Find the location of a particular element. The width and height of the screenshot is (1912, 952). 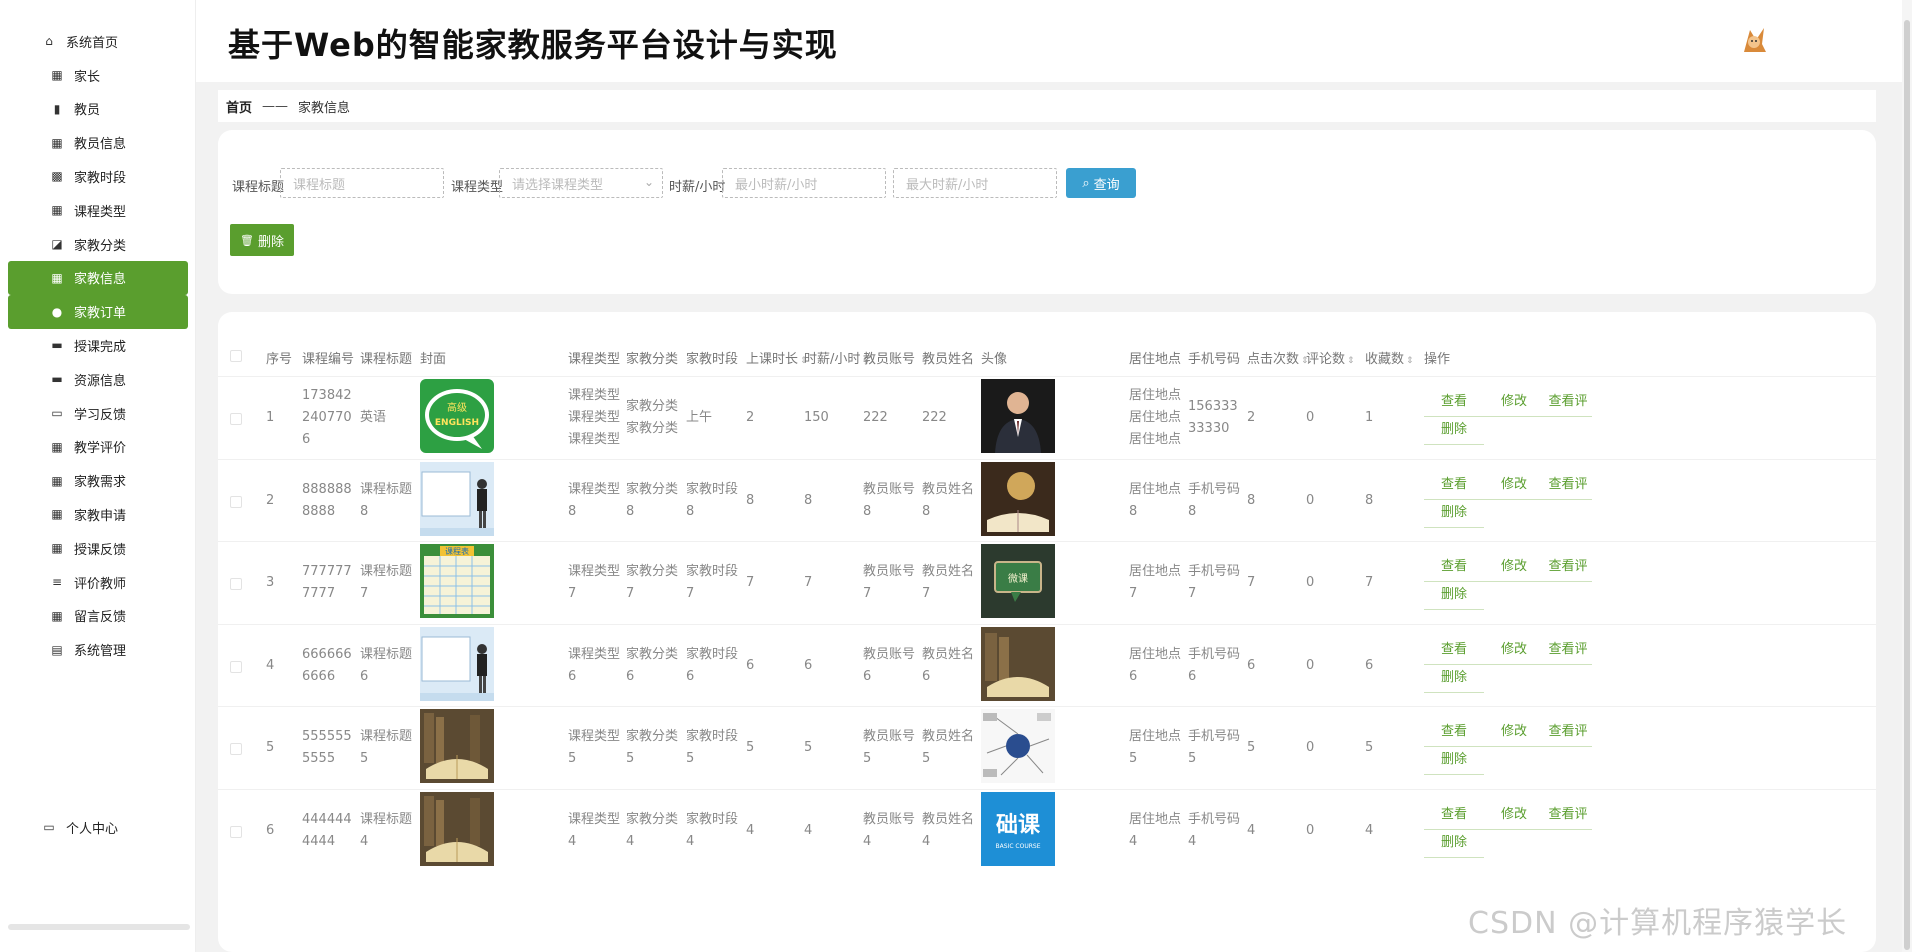

min-wage-input: 最小时薪/小时 is located at coordinates (804, 183).